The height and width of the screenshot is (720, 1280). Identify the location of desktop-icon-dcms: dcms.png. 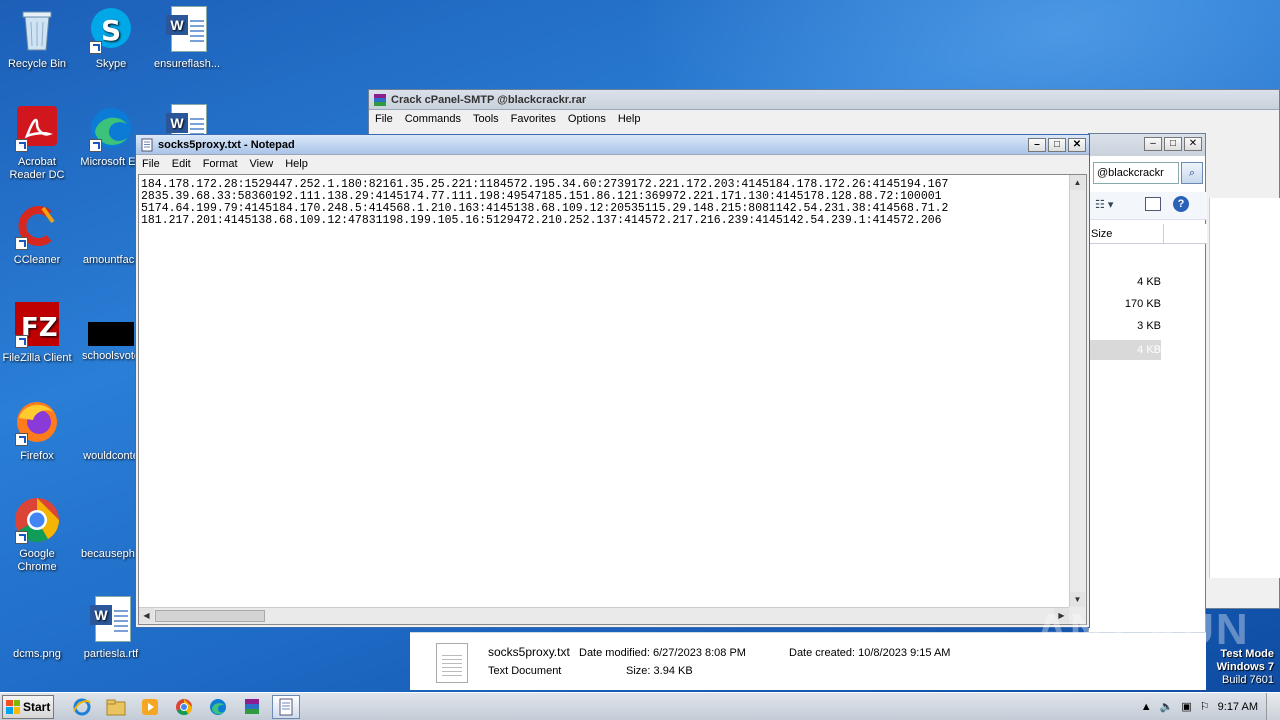
(37, 639).